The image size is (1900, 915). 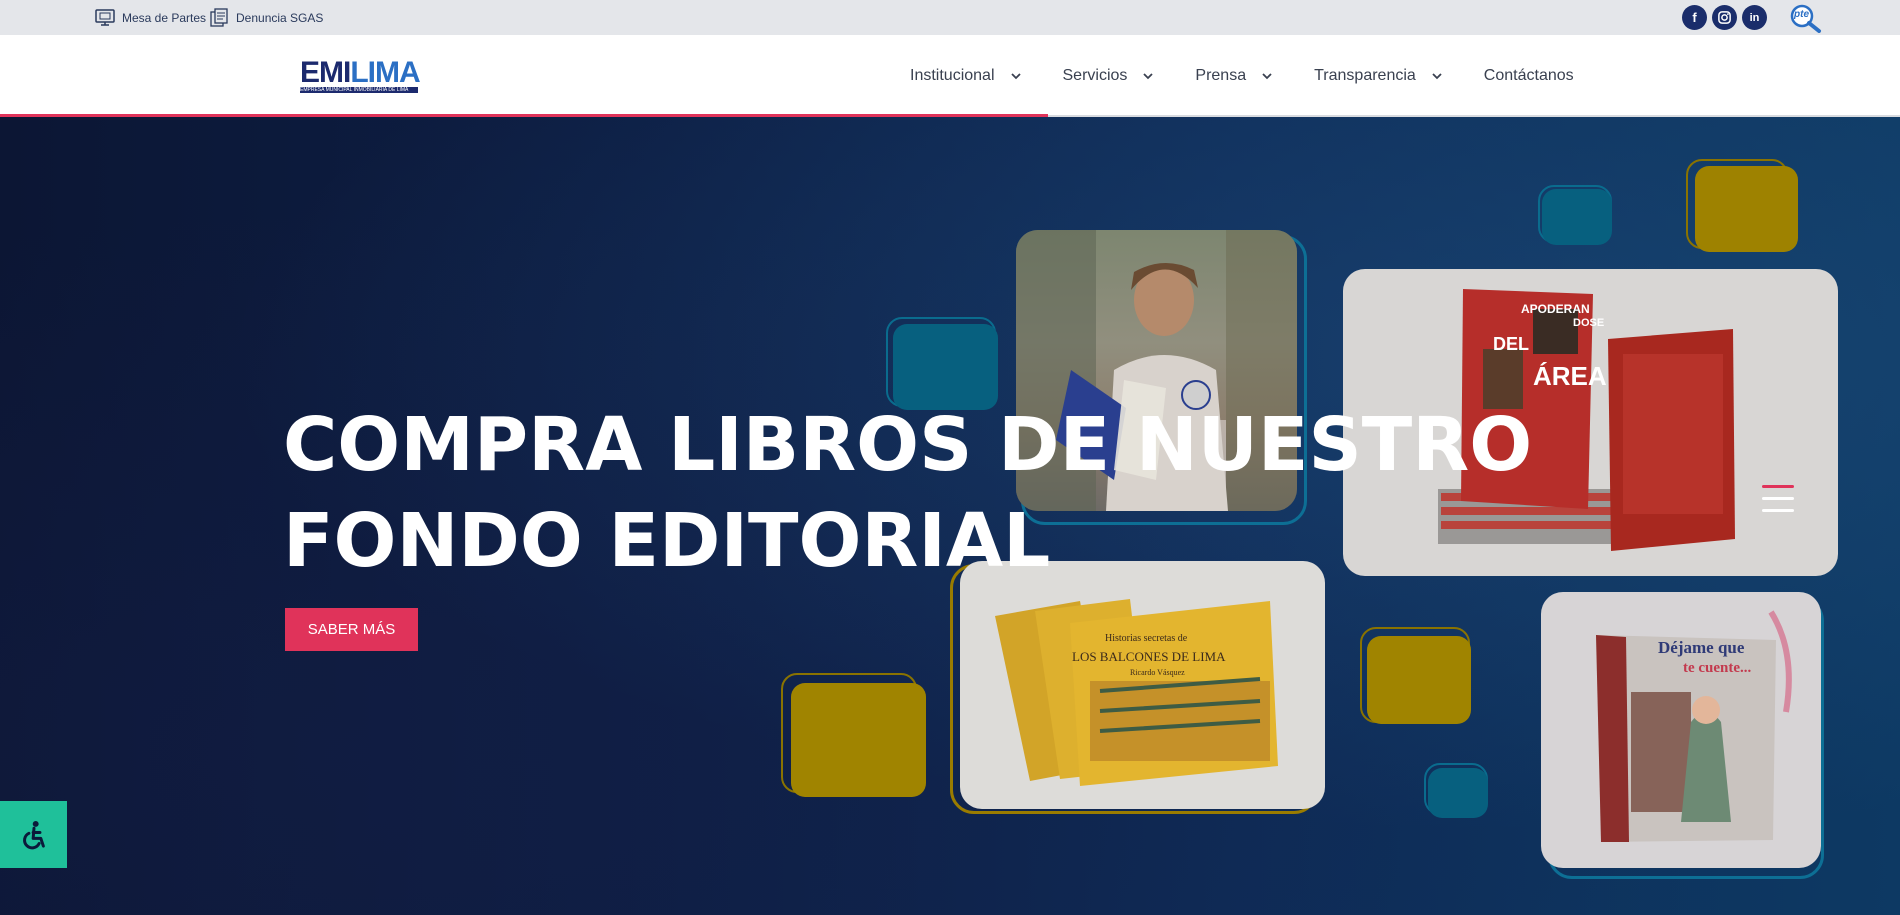 I want to click on nav-institucional: Institucional, so click(x=966, y=76).